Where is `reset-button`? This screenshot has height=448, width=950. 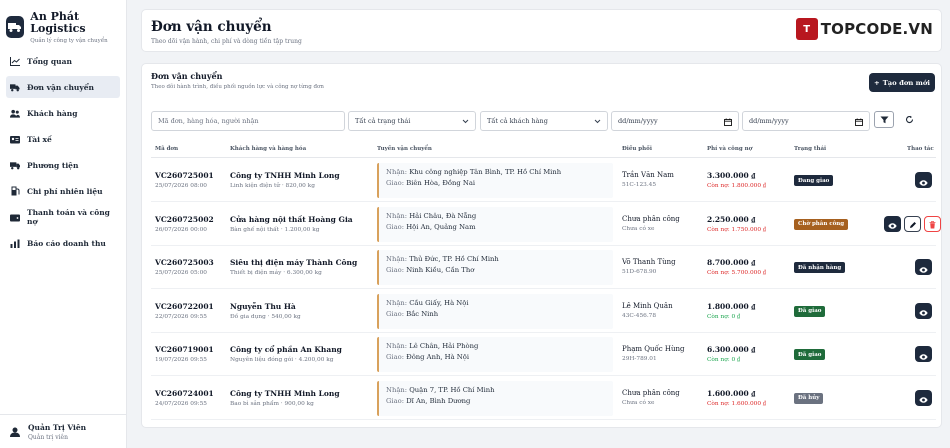 reset-button is located at coordinates (909, 119).